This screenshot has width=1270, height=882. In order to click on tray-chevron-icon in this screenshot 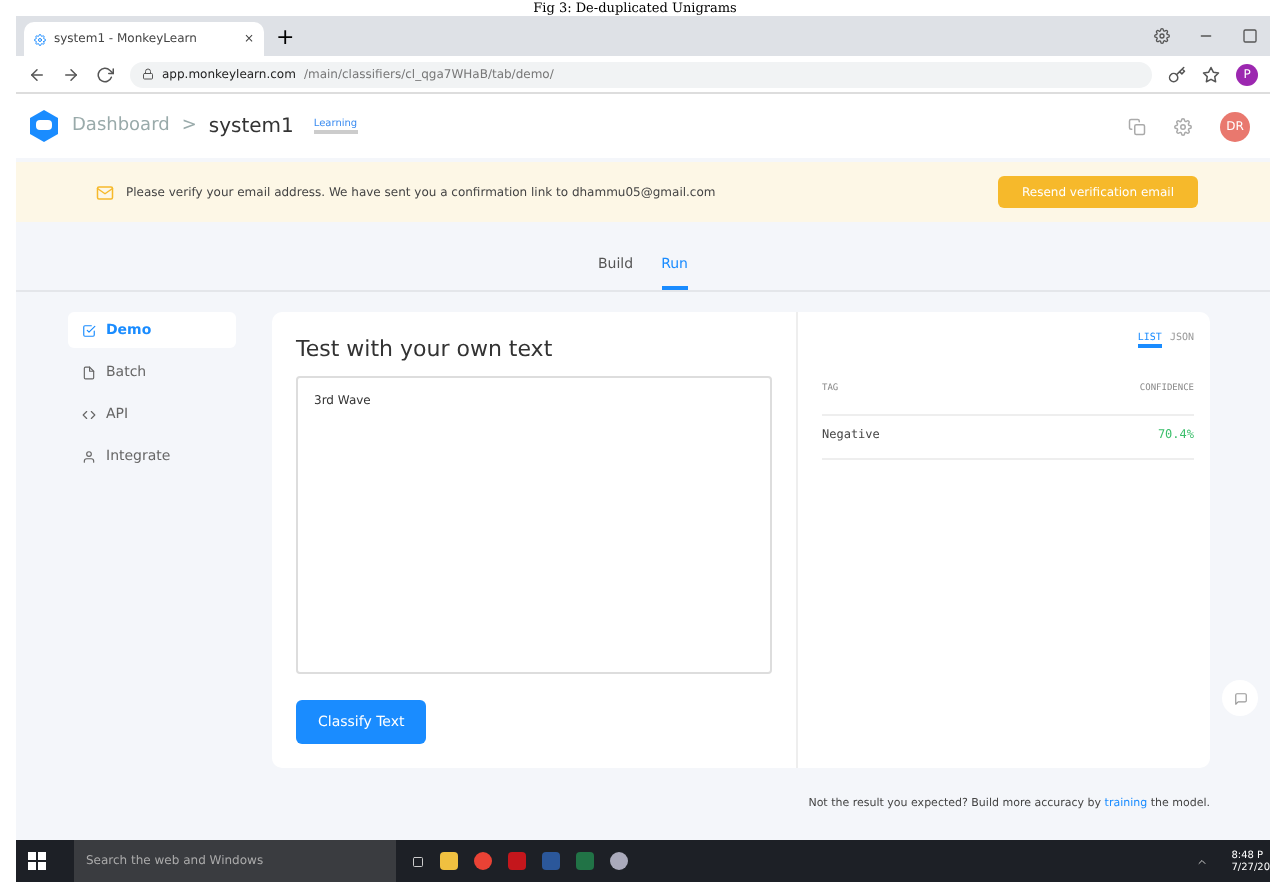, I will do `click(1201, 861)`.